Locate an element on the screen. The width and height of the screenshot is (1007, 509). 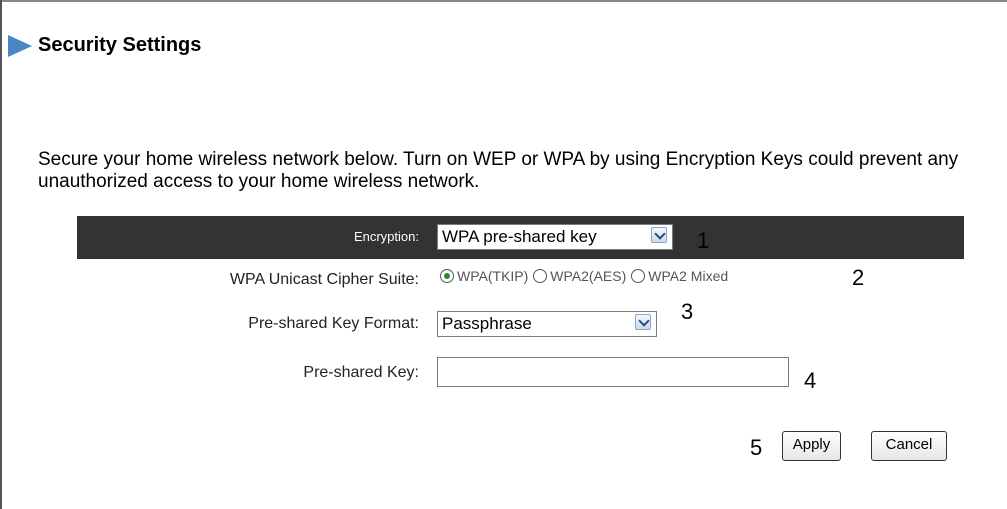
radio-label-wpa2-aes: WPA2(AES) is located at coordinates (588, 276).